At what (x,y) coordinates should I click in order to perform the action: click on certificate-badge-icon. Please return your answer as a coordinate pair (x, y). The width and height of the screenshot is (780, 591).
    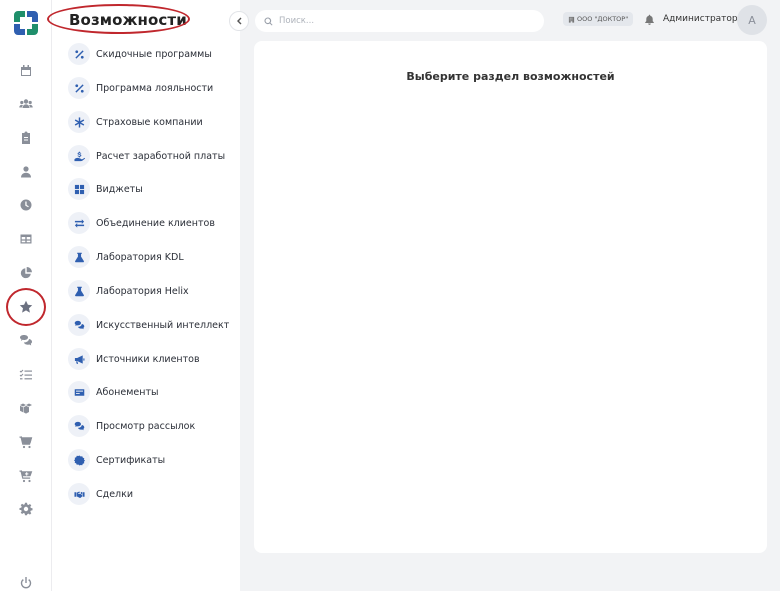
    Looking at the image, I should click on (79, 460).